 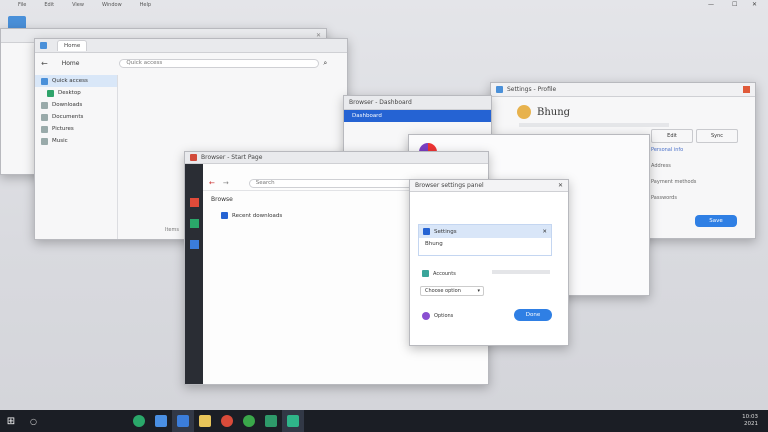 What do you see at coordinates (439, 273) in the screenshot?
I see `row-accounts: Accounts` at bounding box center [439, 273].